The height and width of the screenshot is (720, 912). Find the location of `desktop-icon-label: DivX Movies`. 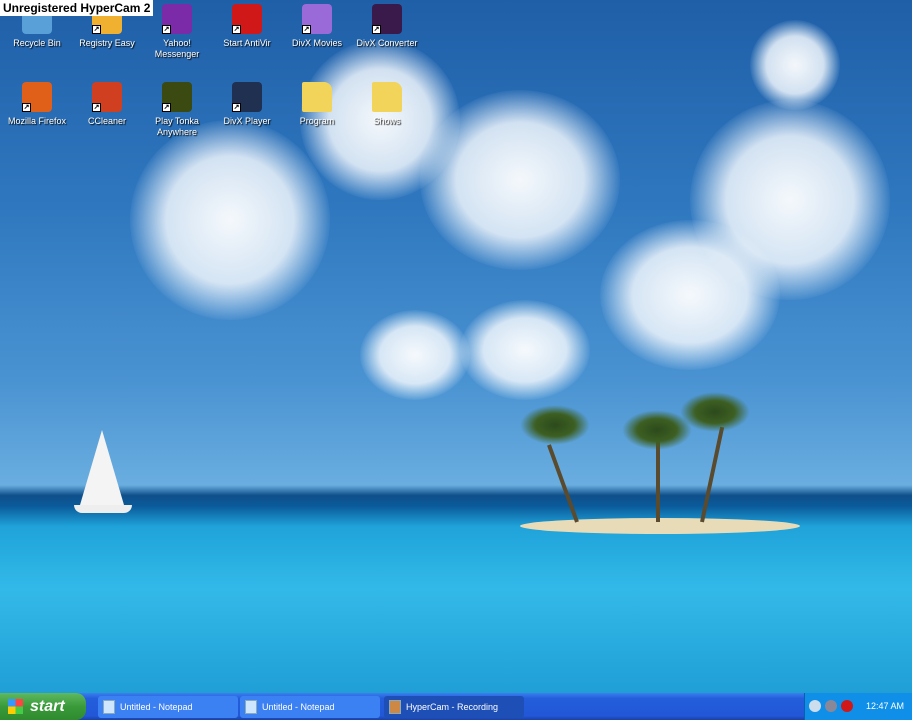

desktop-icon-label: DivX Movies is located at coordinates (316, 43).